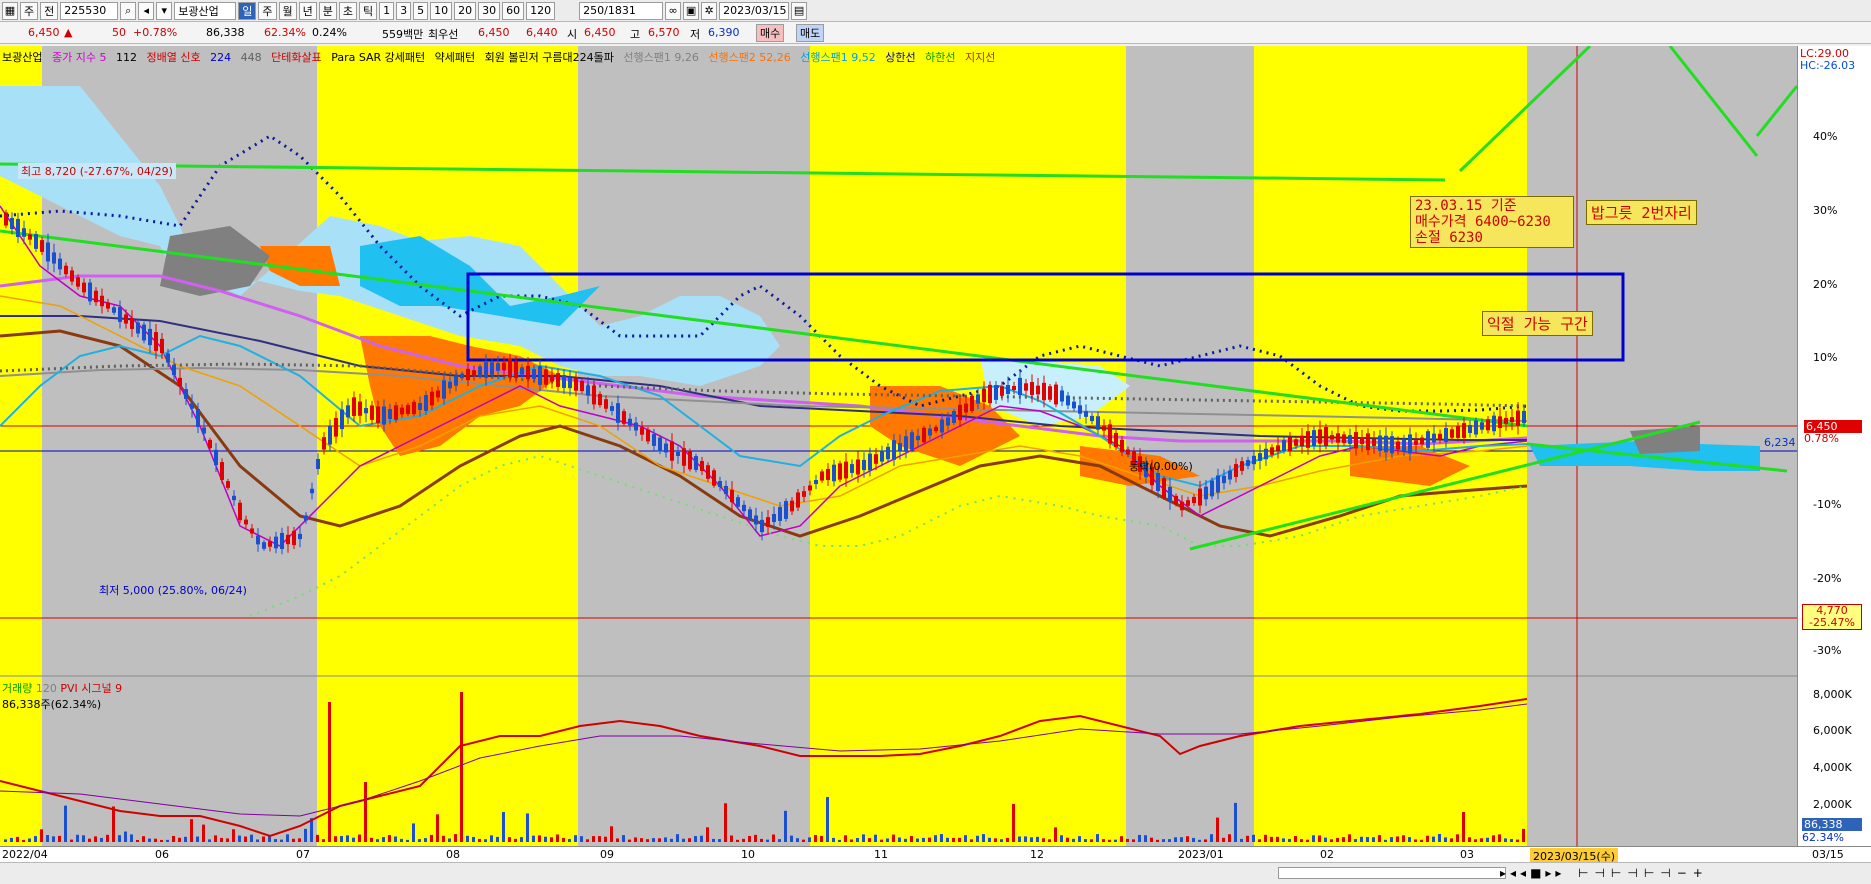 The image size is (1871, 884). Describe the element at coordinates (205, 10) in the screenshot. I see `stock-name-field: 보광산업` at that location.